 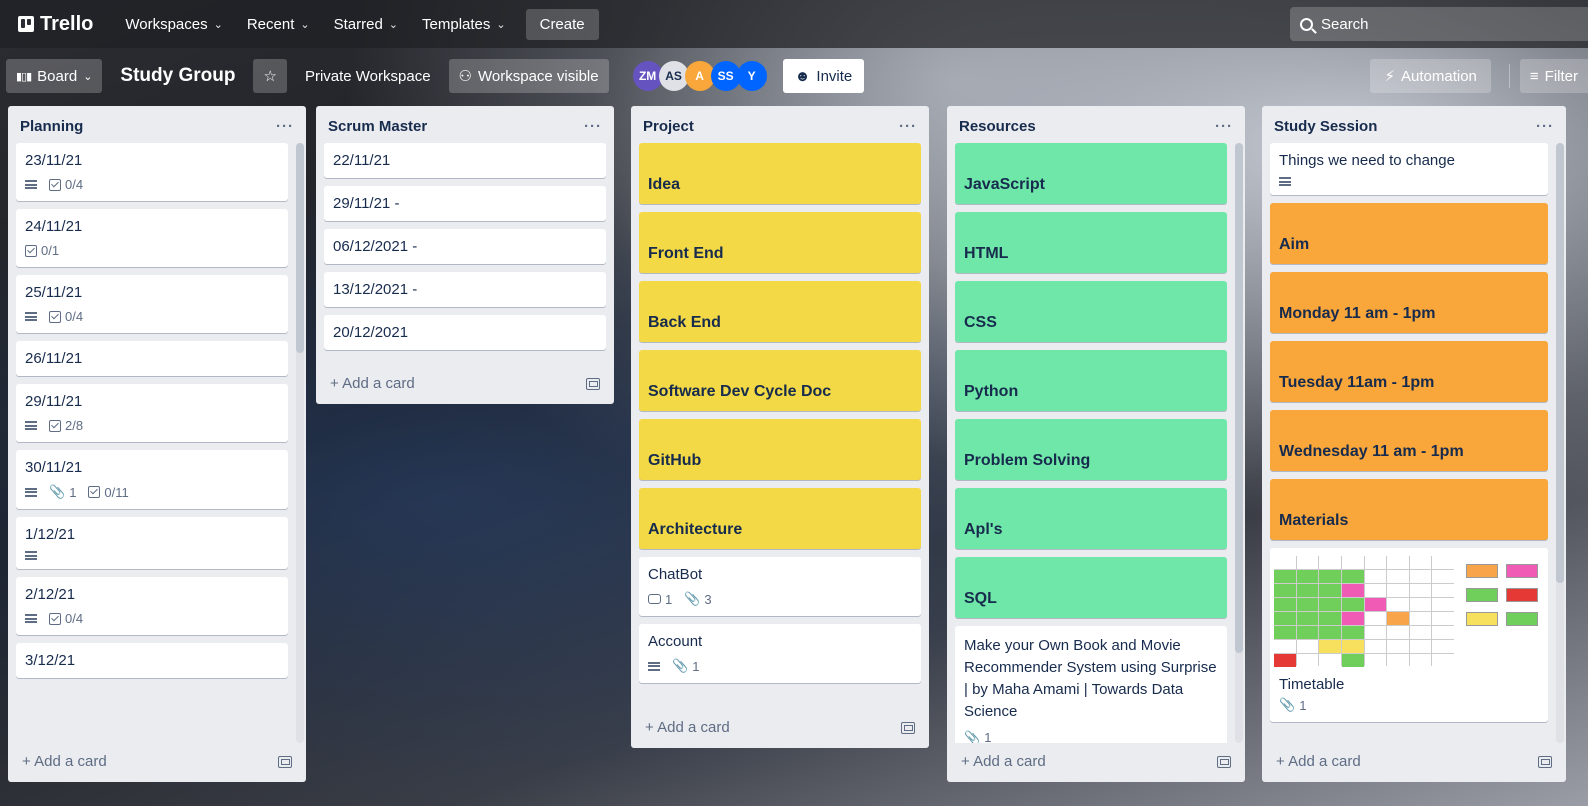 What do you see at coordinates (94, 492) in the screenshot?
I see `checklist-icon` at bounding box center [94, 492].